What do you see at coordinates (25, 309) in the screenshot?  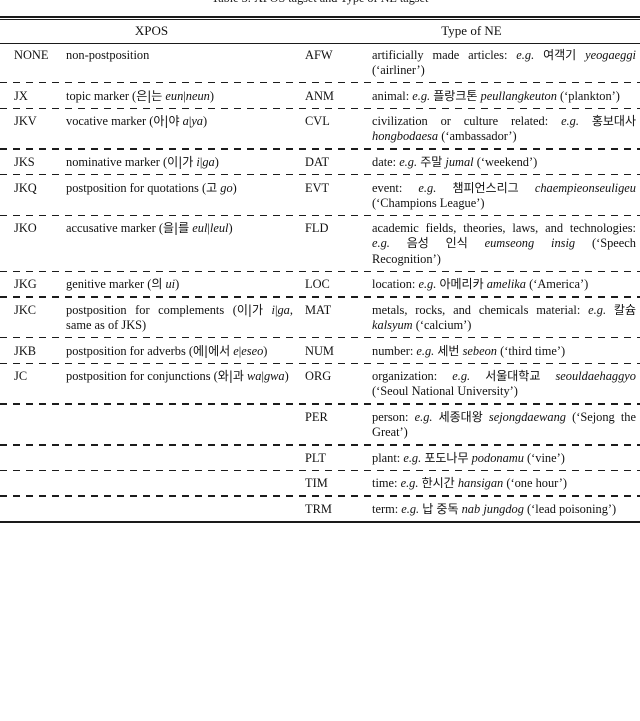 I see `xpos-tag-cell: JKC` at bounding box center [25, 309].